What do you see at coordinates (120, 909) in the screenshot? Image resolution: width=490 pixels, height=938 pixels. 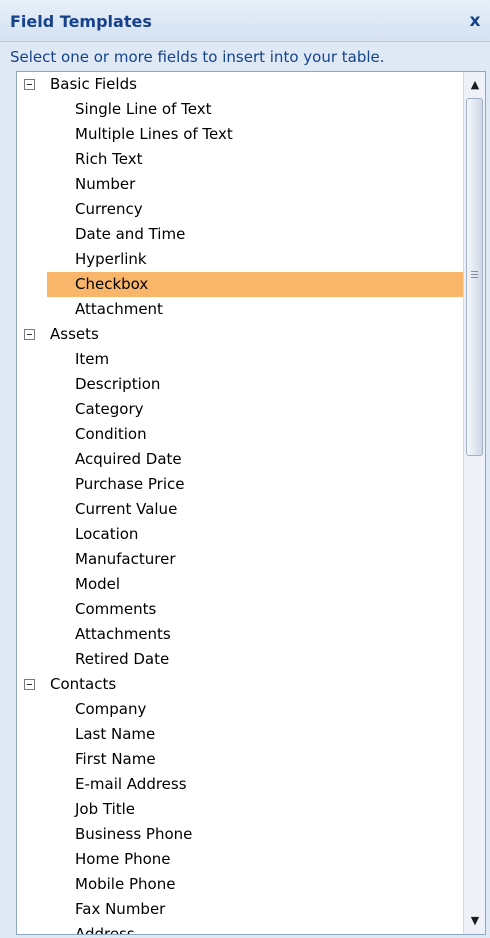 I see `tree-item-label: Fax Number` at bounding box center [120, 909].